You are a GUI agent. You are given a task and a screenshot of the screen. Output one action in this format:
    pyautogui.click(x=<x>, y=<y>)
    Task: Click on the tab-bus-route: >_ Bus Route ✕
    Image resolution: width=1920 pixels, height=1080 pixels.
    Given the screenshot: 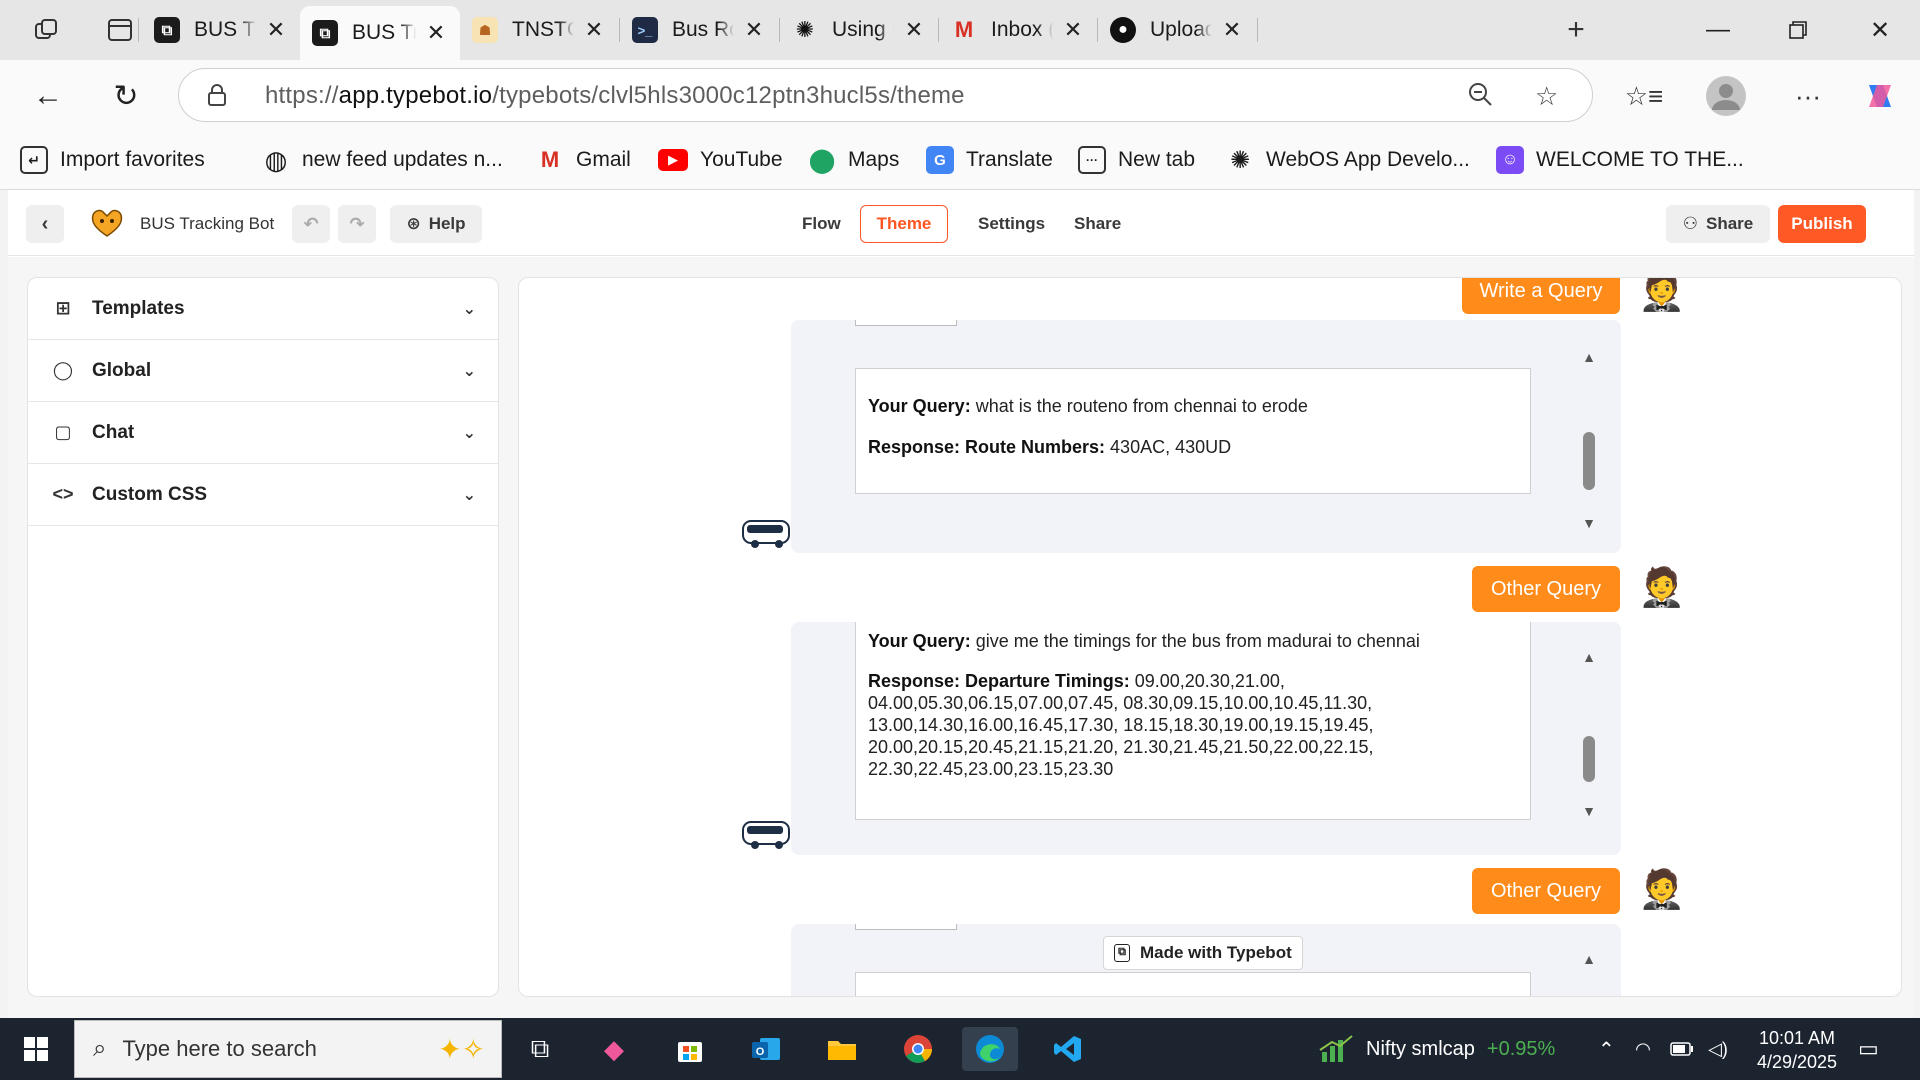 What is the action you would take?
    pyautogui.click(x=699, y=30)
    